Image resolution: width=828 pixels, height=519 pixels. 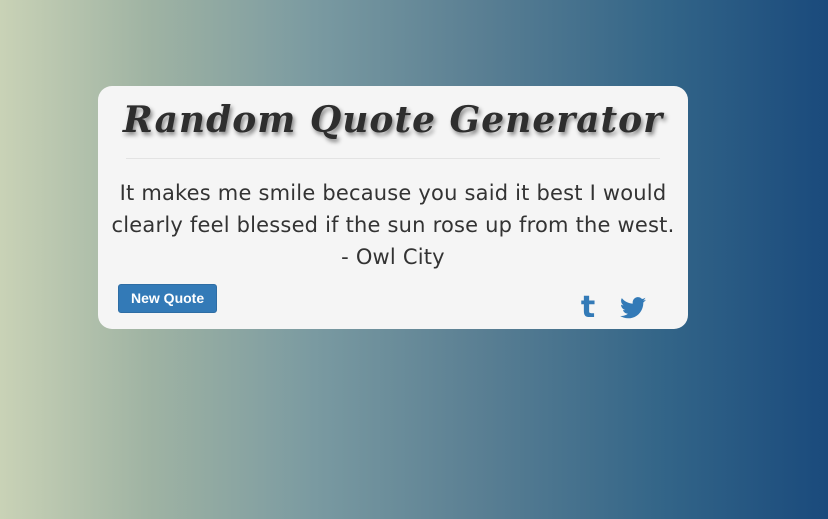 What do you see at coordinates (393, 158) in the screenshot?
I see `divider` at bounding box center [393, 158].